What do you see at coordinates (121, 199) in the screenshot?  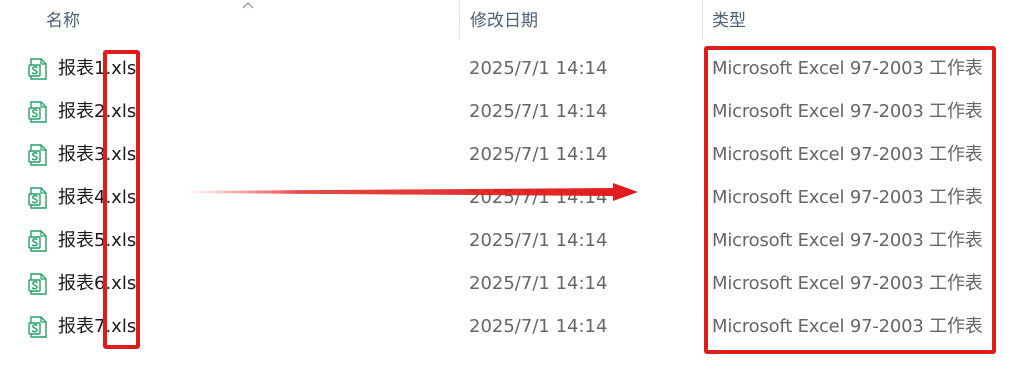 I see `annotation-box-extension` at bounding box center [121, 199].